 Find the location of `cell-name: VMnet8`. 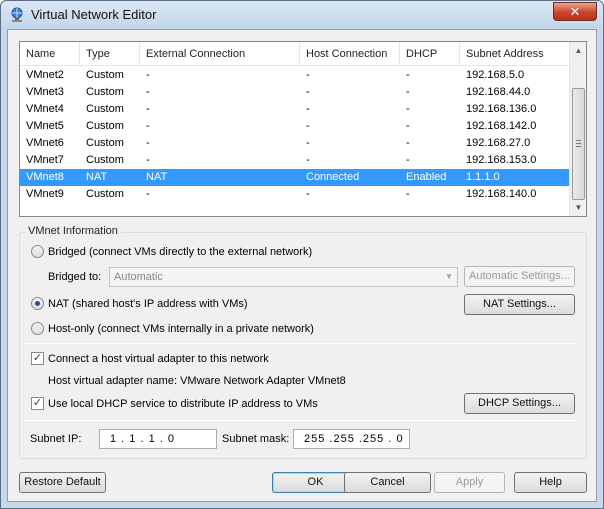

cell-name: VMnet8 is located at coordinates (45, 177).